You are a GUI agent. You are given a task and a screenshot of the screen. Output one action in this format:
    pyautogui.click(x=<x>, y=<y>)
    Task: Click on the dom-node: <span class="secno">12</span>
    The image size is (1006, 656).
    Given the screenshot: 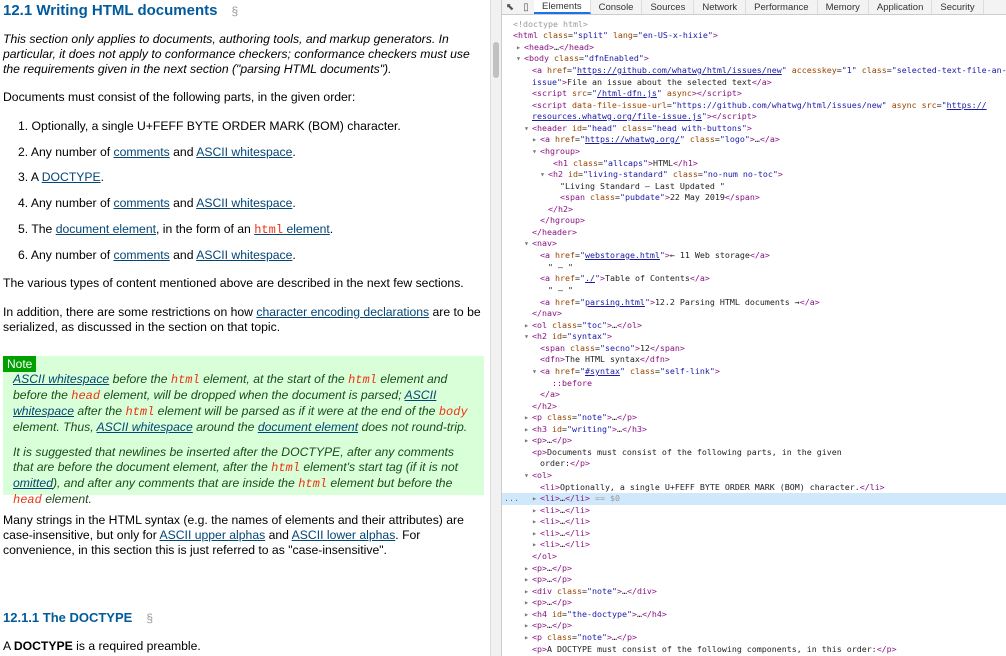 What is the action you would take?
    pyautogui.click(x=754, y=349)
    